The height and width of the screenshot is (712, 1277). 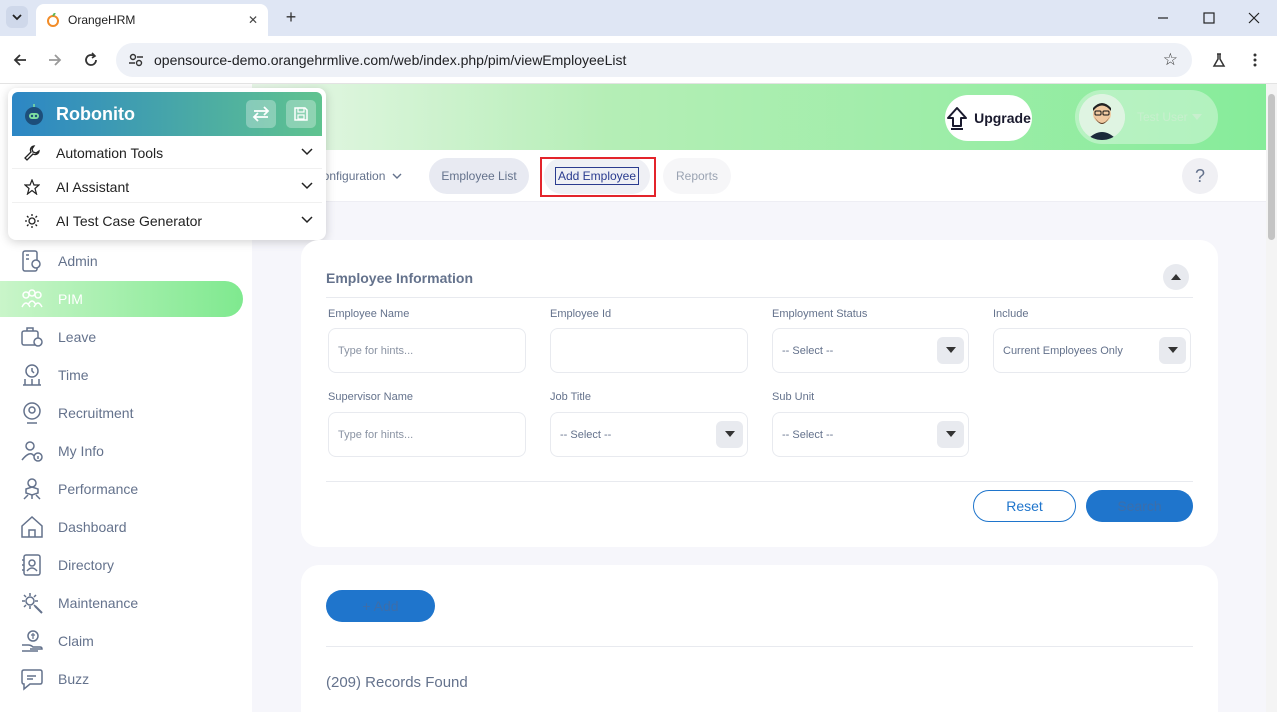 I want to click on new-tab-button: +, so click(x=291, y=17).